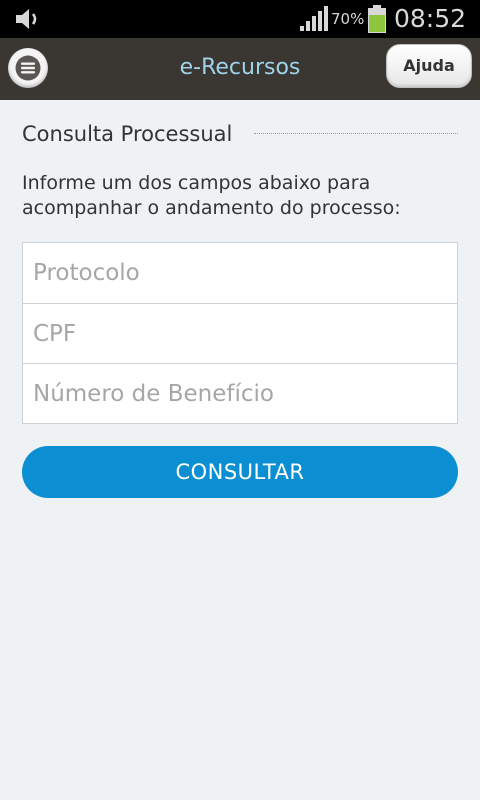  What do you see at coordinates (240, 273) in the screenshot?
I see `protocol-input` at bounding box center [240, 273].